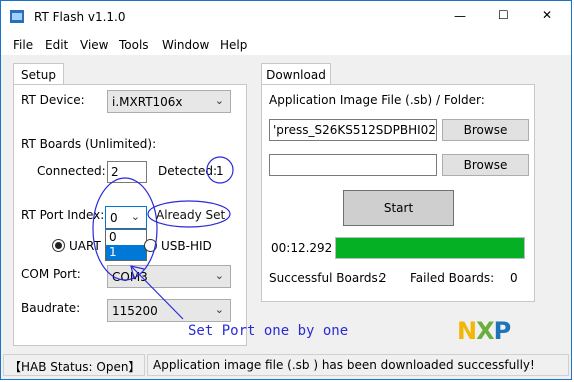 The height and width of the screenshot is (382, 574). I want to click on usb-hid-radio, so click(150, 245).